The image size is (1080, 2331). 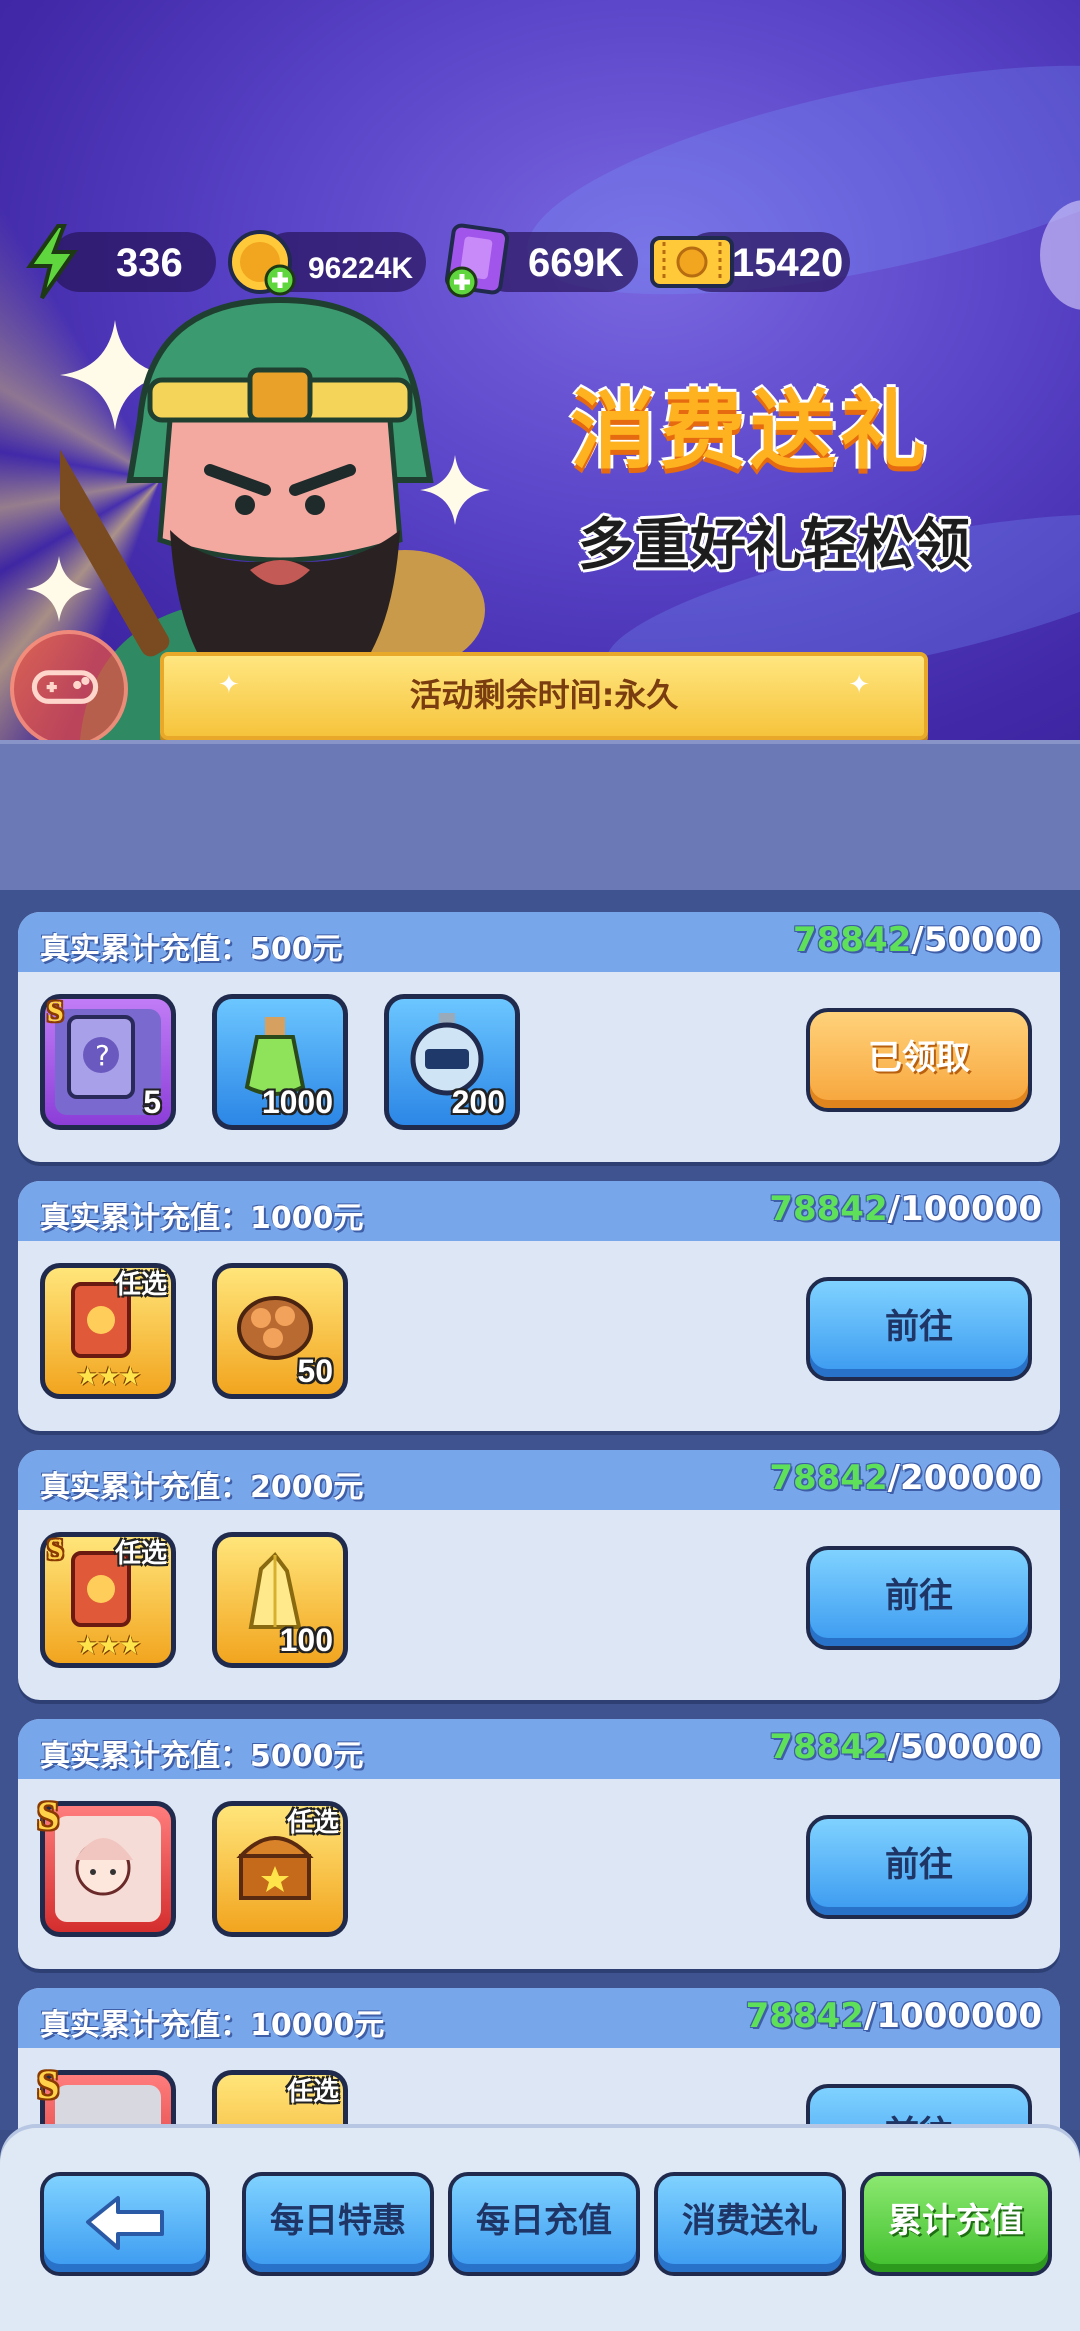 I want to click on progress-target: /200000, so click(x=964, y=1478).